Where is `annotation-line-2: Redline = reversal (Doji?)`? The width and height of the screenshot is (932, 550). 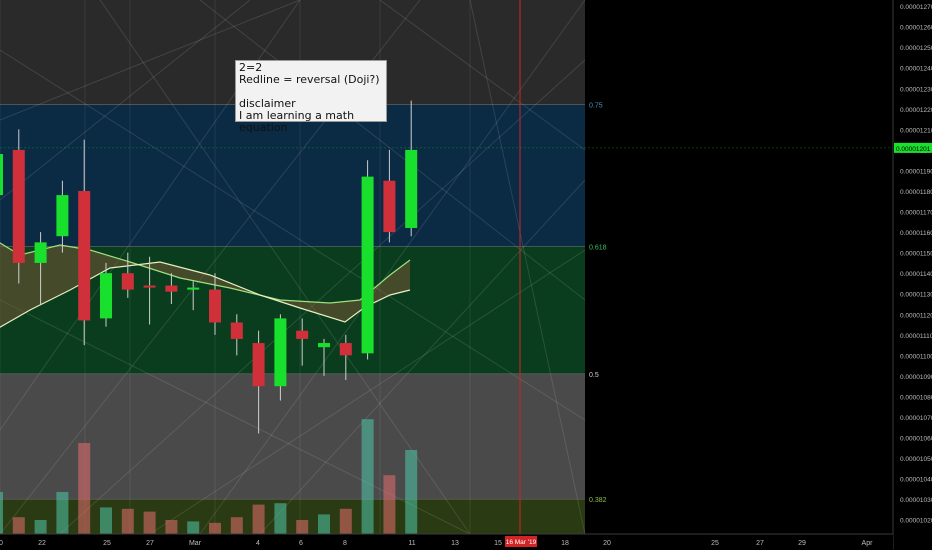
annotation-line-2: Redline = reversal (Doji?) is located at coordinates (309, 79).